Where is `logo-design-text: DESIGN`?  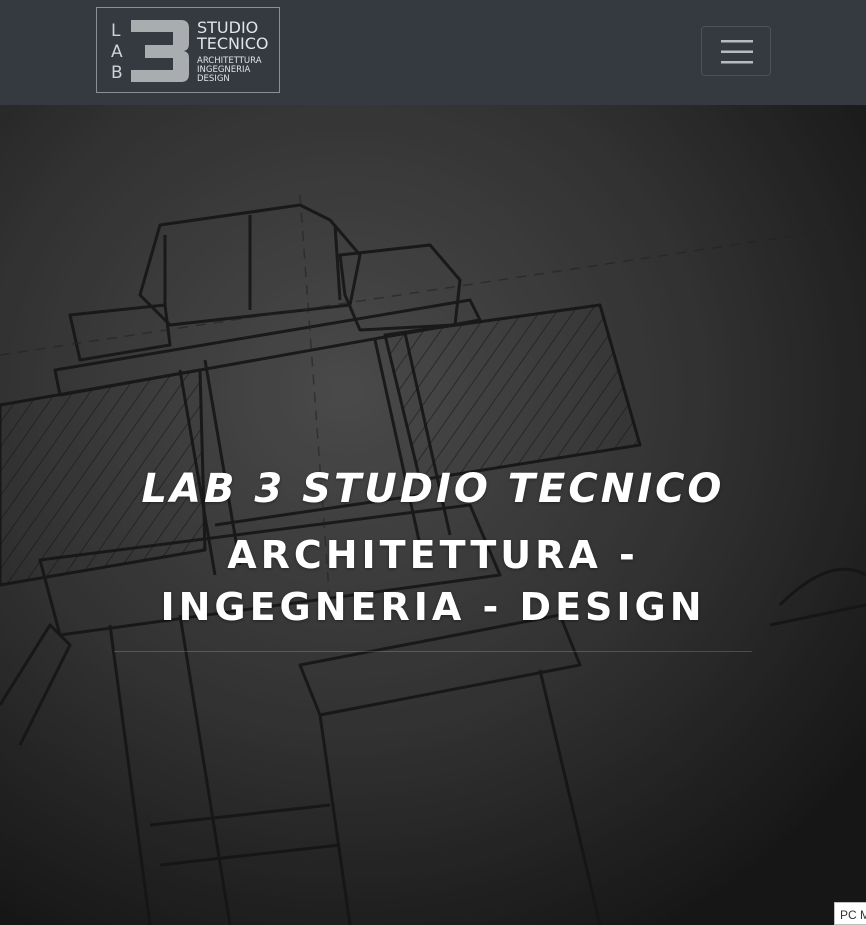
logo-design-text: DESIGN is located at coordinates (213, 79).